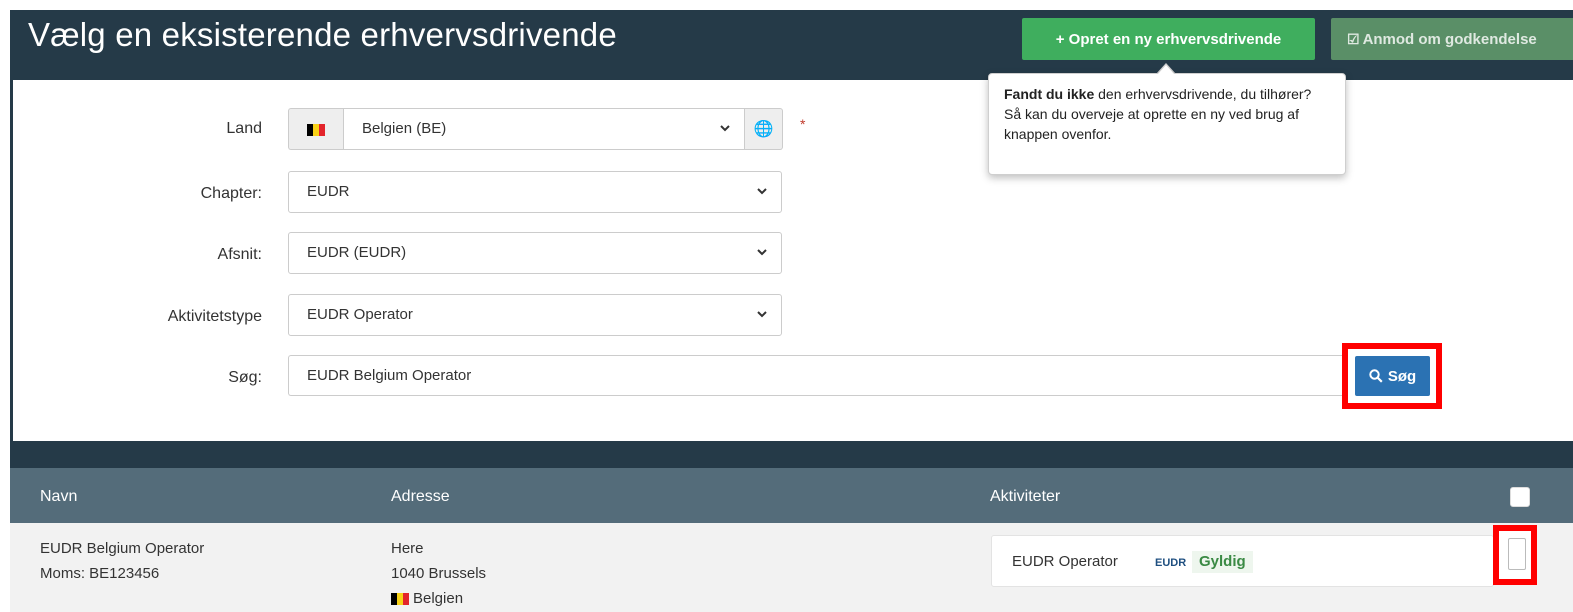  I want to click on search-input: EUDR Belgium Operator, so click(821, 375).